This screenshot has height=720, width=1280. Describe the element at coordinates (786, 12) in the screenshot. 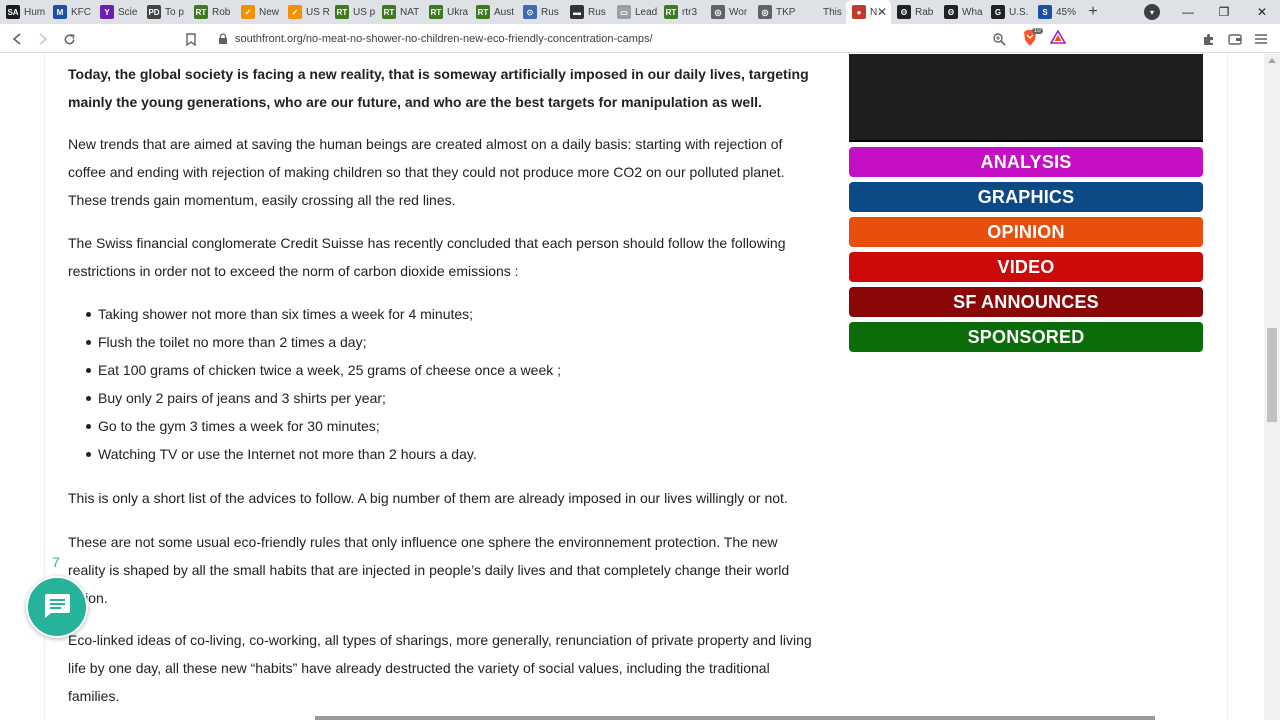

I see `tab-title: TKP` at that location.